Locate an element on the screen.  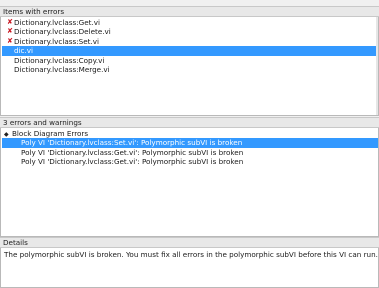
error-item-label: Dictionary.lvclass:Delete.vi is located at coordinates (62, 32).